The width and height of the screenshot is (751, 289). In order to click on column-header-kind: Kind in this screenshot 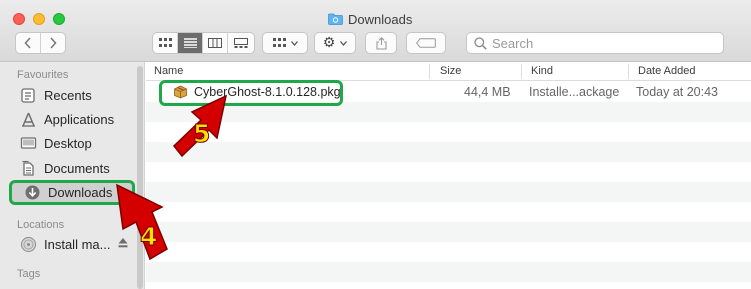, I will do `click(542, 71)`.